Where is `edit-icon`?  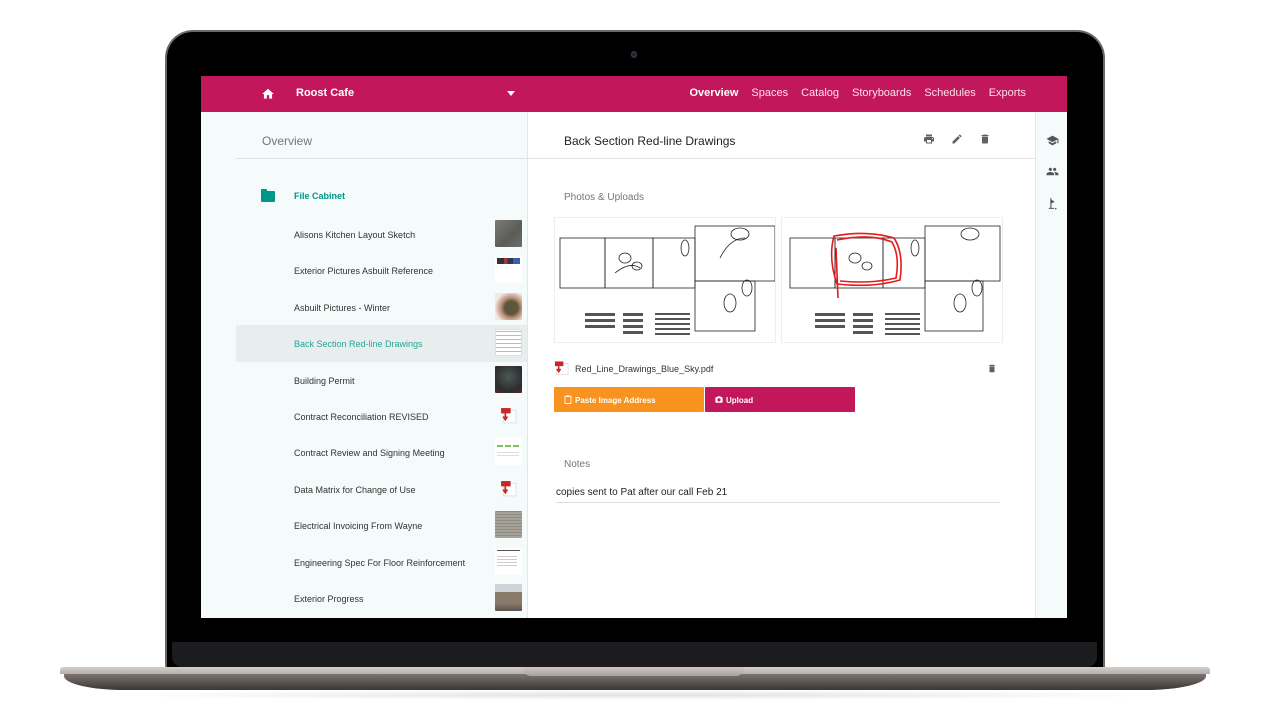 edit-icon is located at coordinates (957, 139).